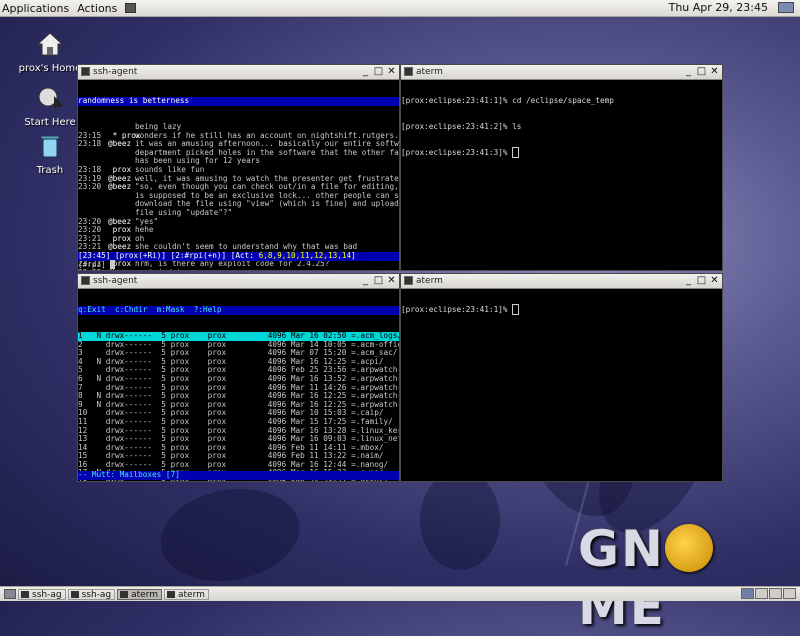 Image resolution: width=800 pixels, height=636 pixels. What do you see at coordinates (457, 310) in the screenshot?
I see `terminal-prompt: [prox:eclipse:23:41:1]%` at bounding box center [457, 310].